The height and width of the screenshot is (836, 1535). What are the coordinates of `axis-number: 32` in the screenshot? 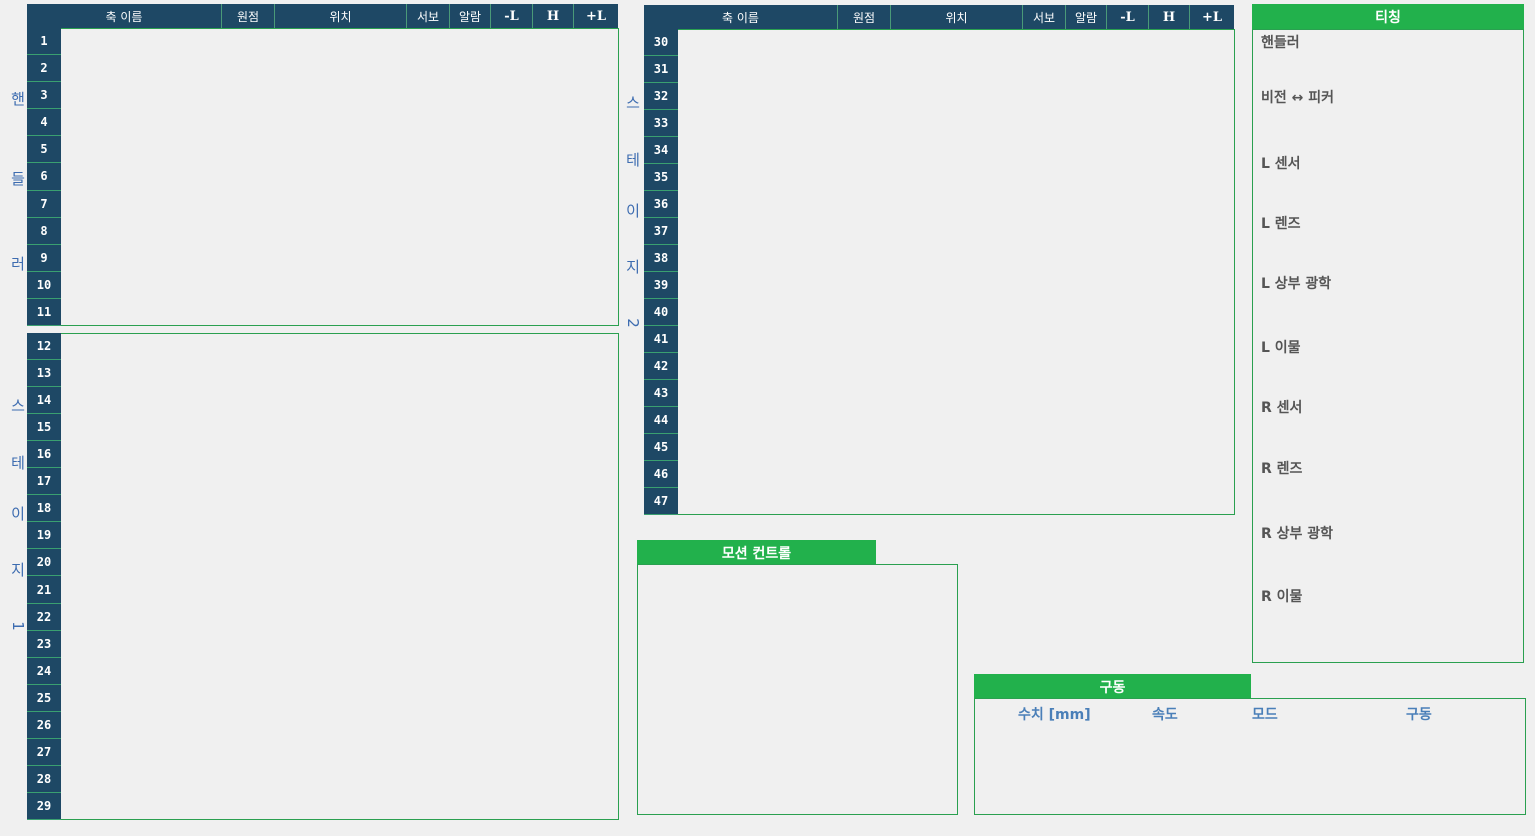 It's located at (661, 96).